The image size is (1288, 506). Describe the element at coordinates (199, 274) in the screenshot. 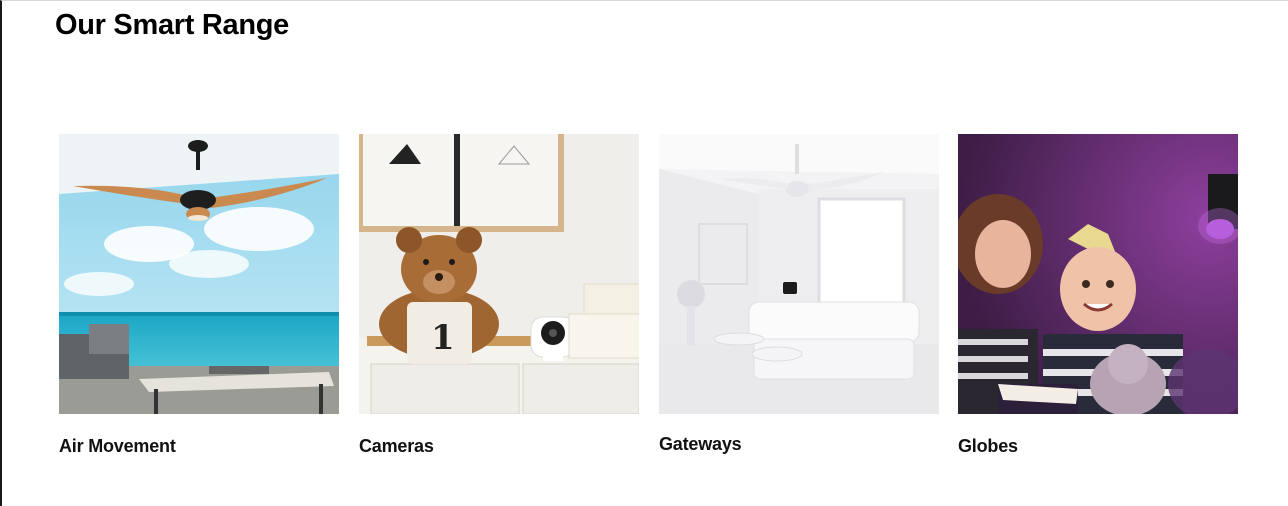

I see `category-image-air-movement` at that location.